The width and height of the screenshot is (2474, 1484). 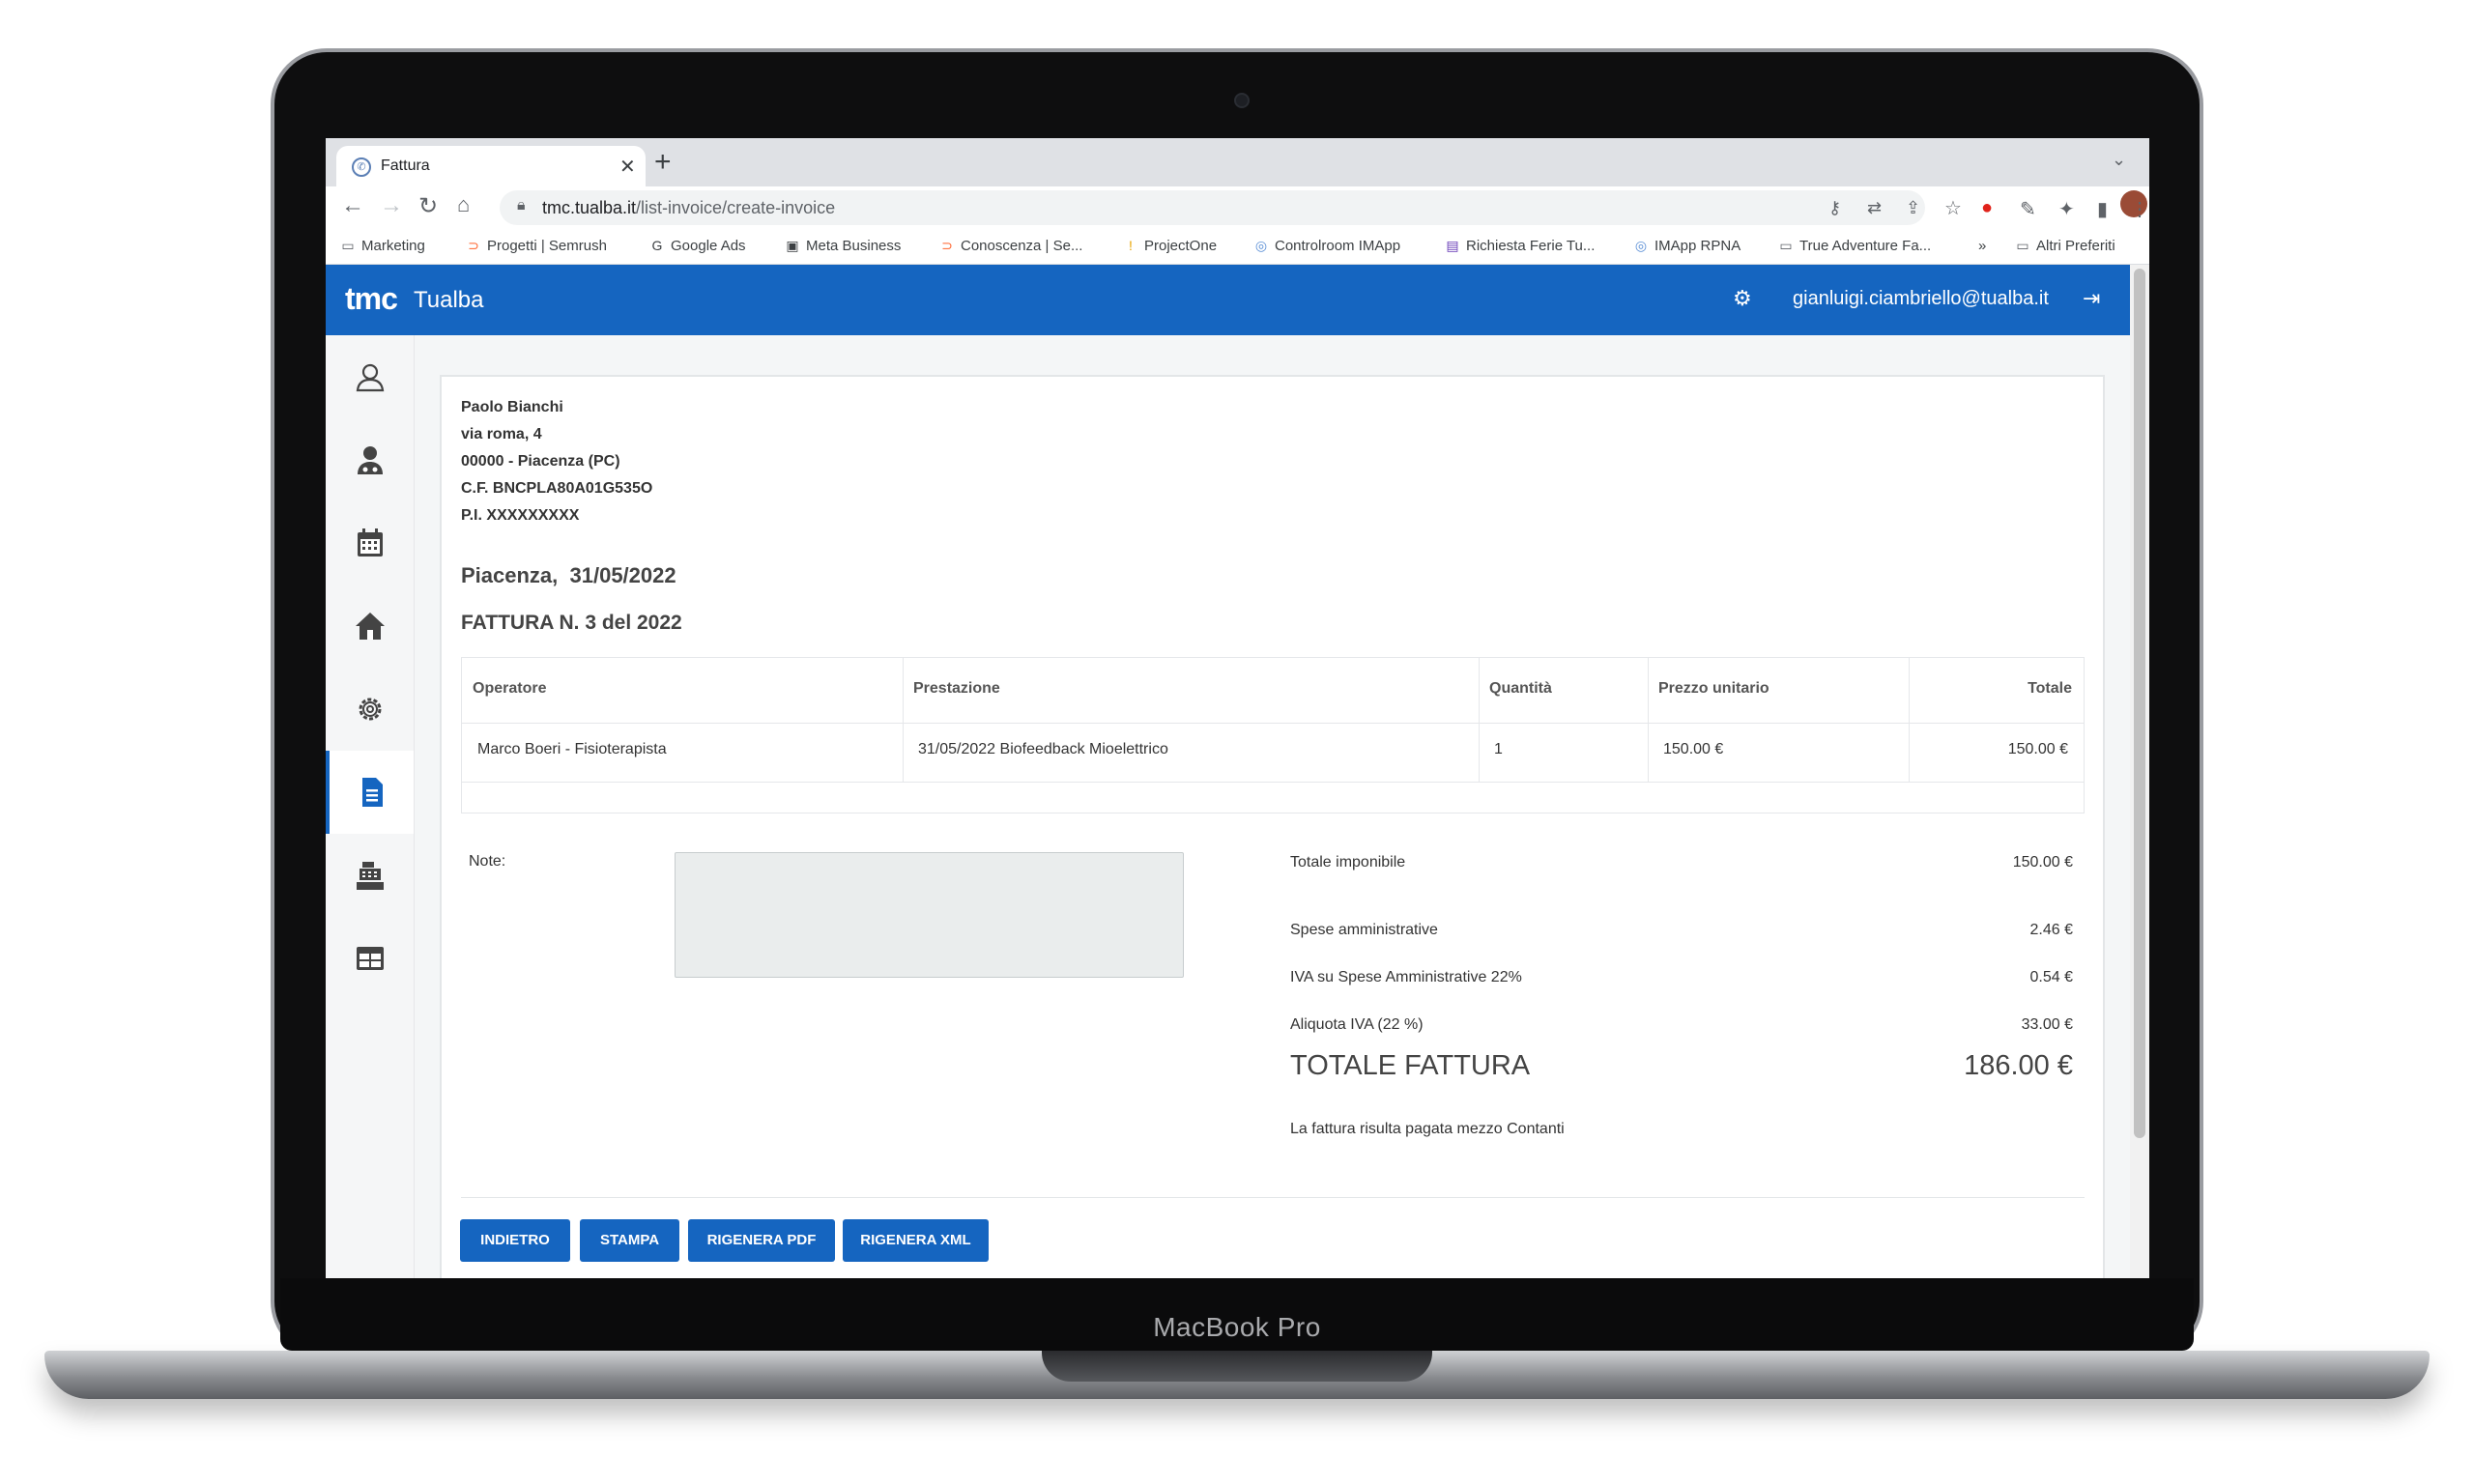 I want to click on forward-arrow-icon: →, so click(x=392, y=206).